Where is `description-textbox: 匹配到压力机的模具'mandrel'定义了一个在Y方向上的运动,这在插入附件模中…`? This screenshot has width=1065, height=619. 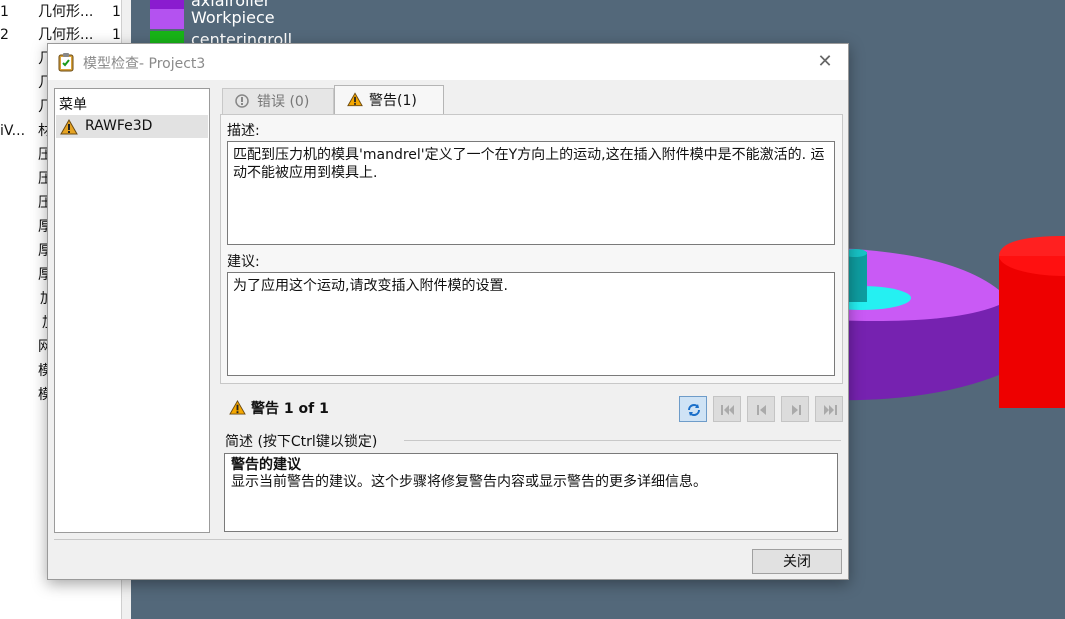 description-textbox: 匹配到压力机的模具'mandrel'定义了一个在Y方向上的运动,这在插入附件模中… is located at coordinates (531, 193).